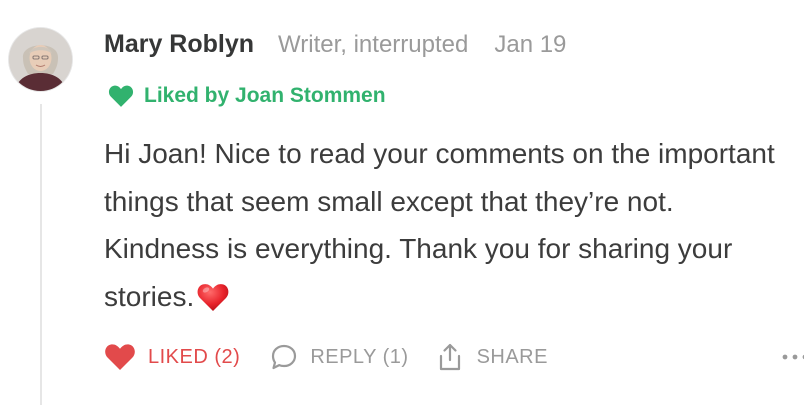  I want to click on liked-by-badge: Liked by Joan Stommen, so click(247, 96).